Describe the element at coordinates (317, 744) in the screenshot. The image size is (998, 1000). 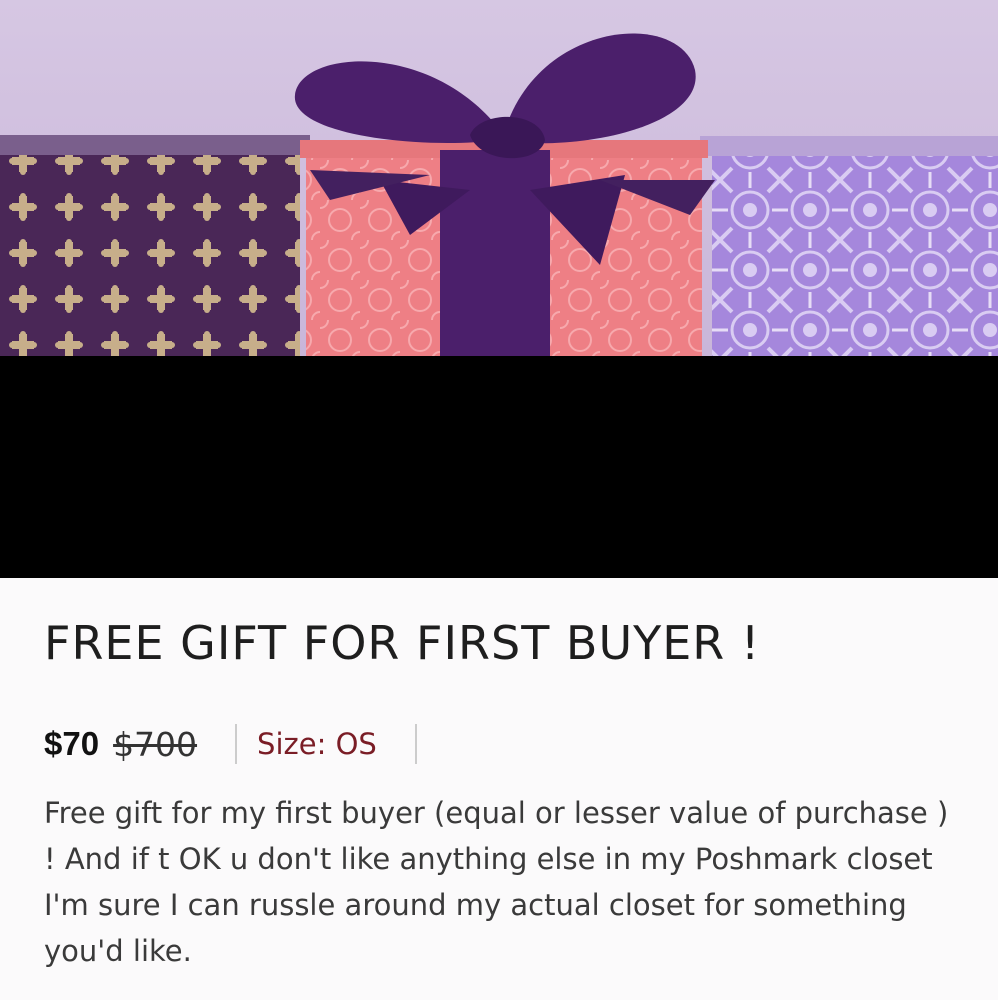
I see `size-label: Size: OS` at that location.